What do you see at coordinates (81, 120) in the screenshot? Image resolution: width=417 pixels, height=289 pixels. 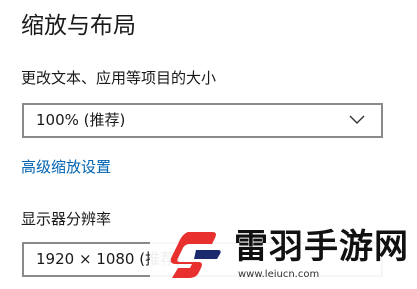 I see `scale-dropdown-value: 100% (推荐)` at bounding box center [81, 120].